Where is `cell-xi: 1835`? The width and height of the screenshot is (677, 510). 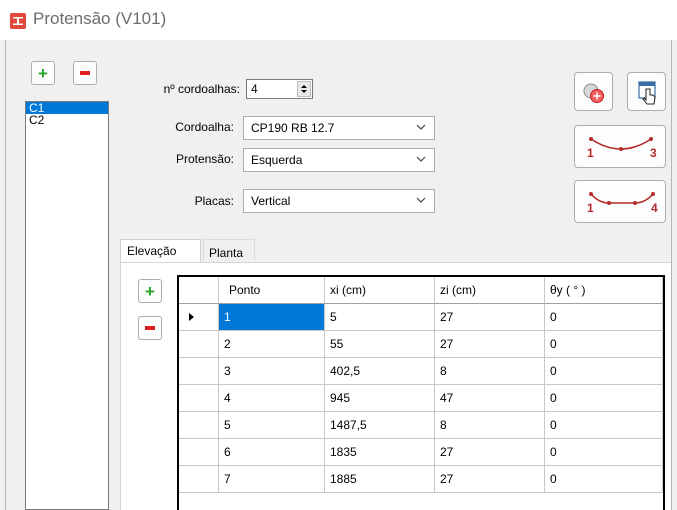 cell-xi: 1835 is located at coordinates (380, 452).